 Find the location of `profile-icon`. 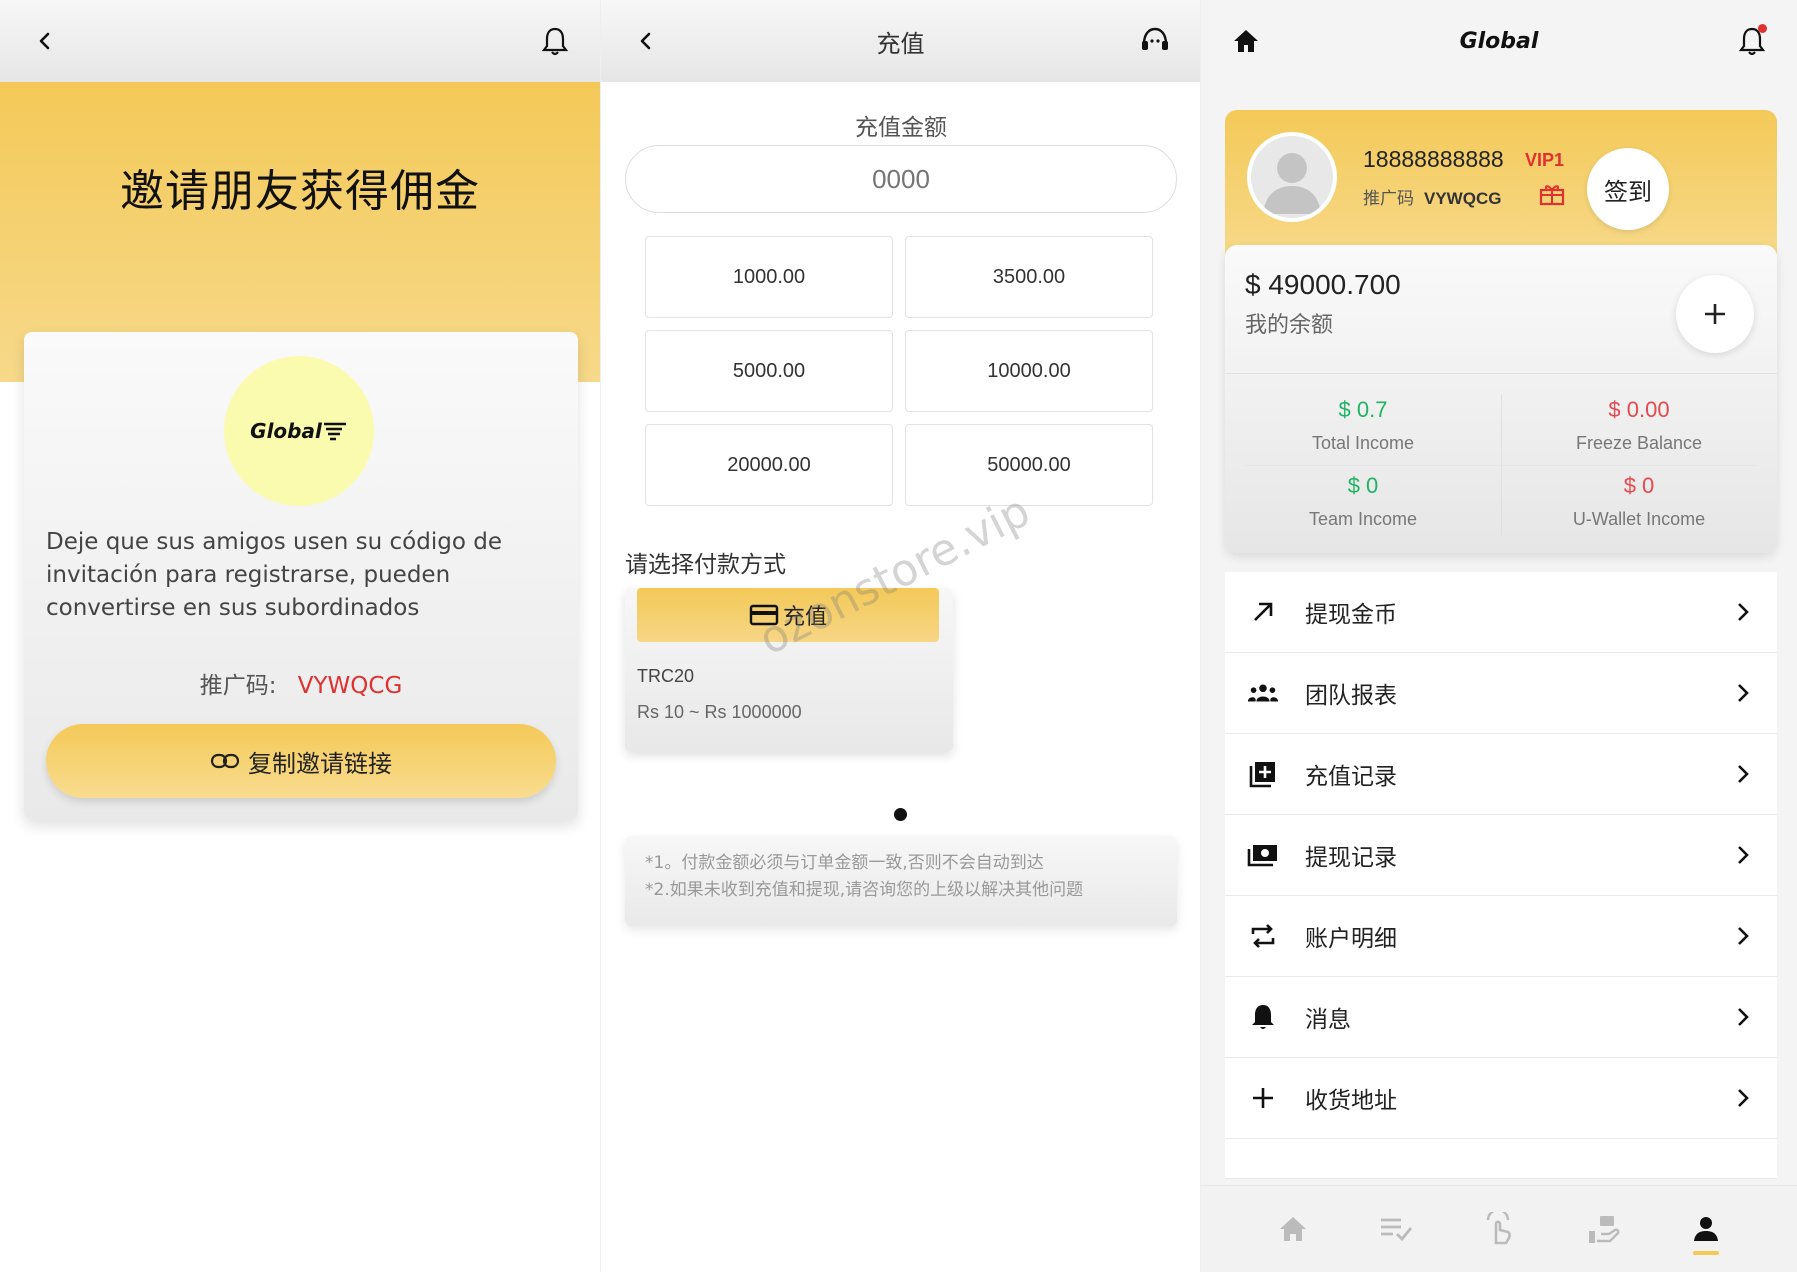

profile-icon is located at coordinates (1706, 1229).